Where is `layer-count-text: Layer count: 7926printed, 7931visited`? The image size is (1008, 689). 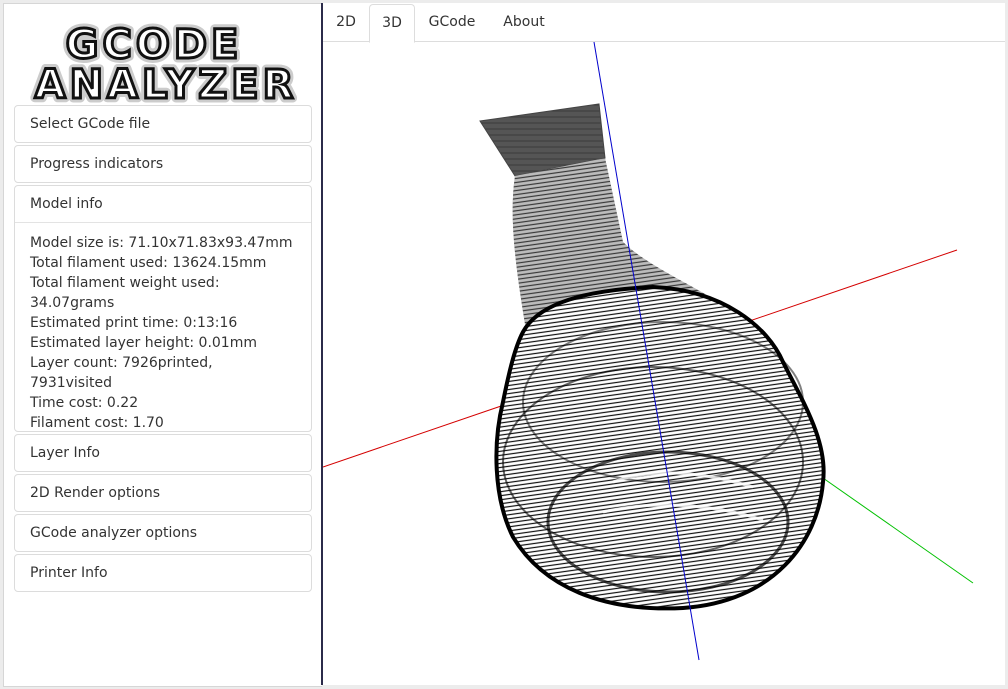 layer-count-text: Layer count: 7926printed, 7931visited is located at coordinates (121, 373).